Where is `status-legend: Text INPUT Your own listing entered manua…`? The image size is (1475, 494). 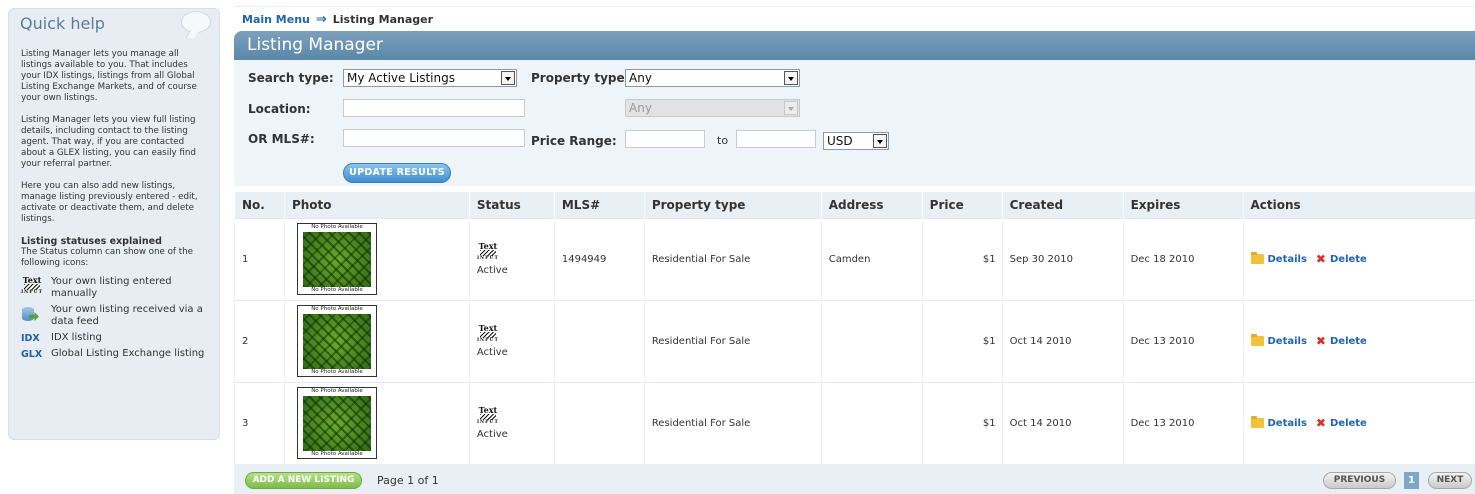
status-legend: Text INPUT Your own listing entered manua… is located at coordinates (113, 318).